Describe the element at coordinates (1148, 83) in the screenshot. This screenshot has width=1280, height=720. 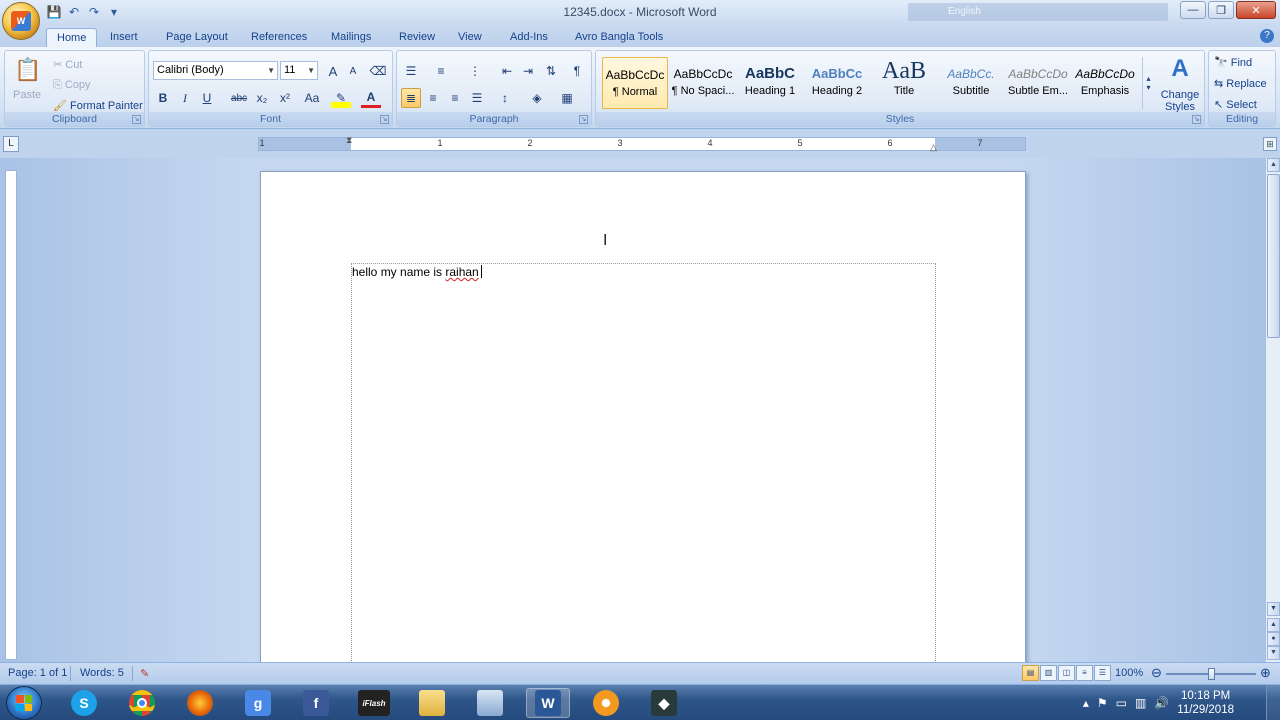
I see `styles-scroll-icon: ▴ ▾` at that location.